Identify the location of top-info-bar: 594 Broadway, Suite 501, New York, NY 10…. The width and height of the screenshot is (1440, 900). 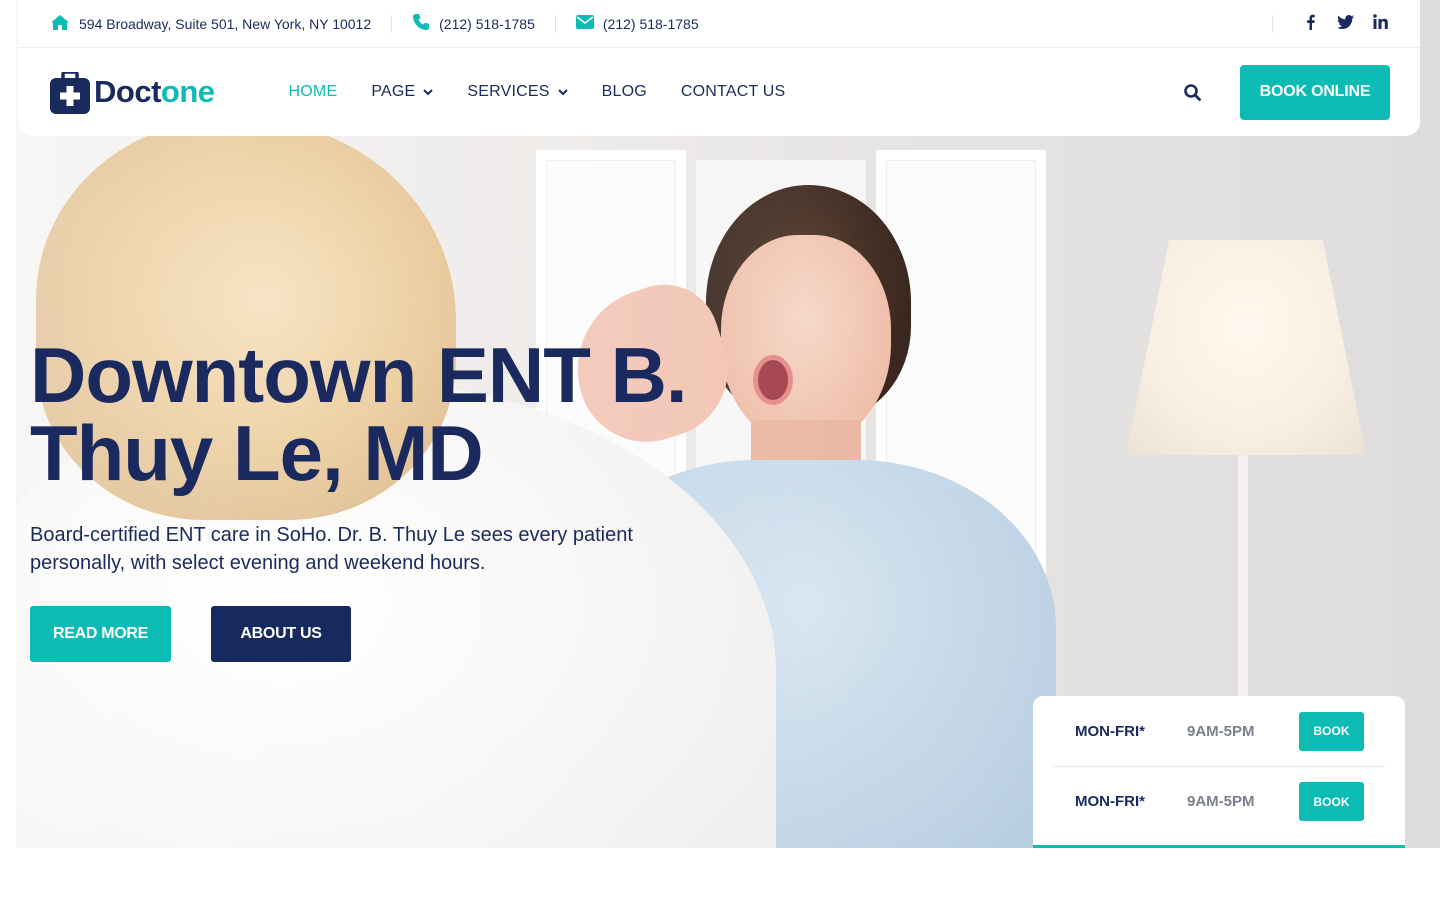
(719, 24).